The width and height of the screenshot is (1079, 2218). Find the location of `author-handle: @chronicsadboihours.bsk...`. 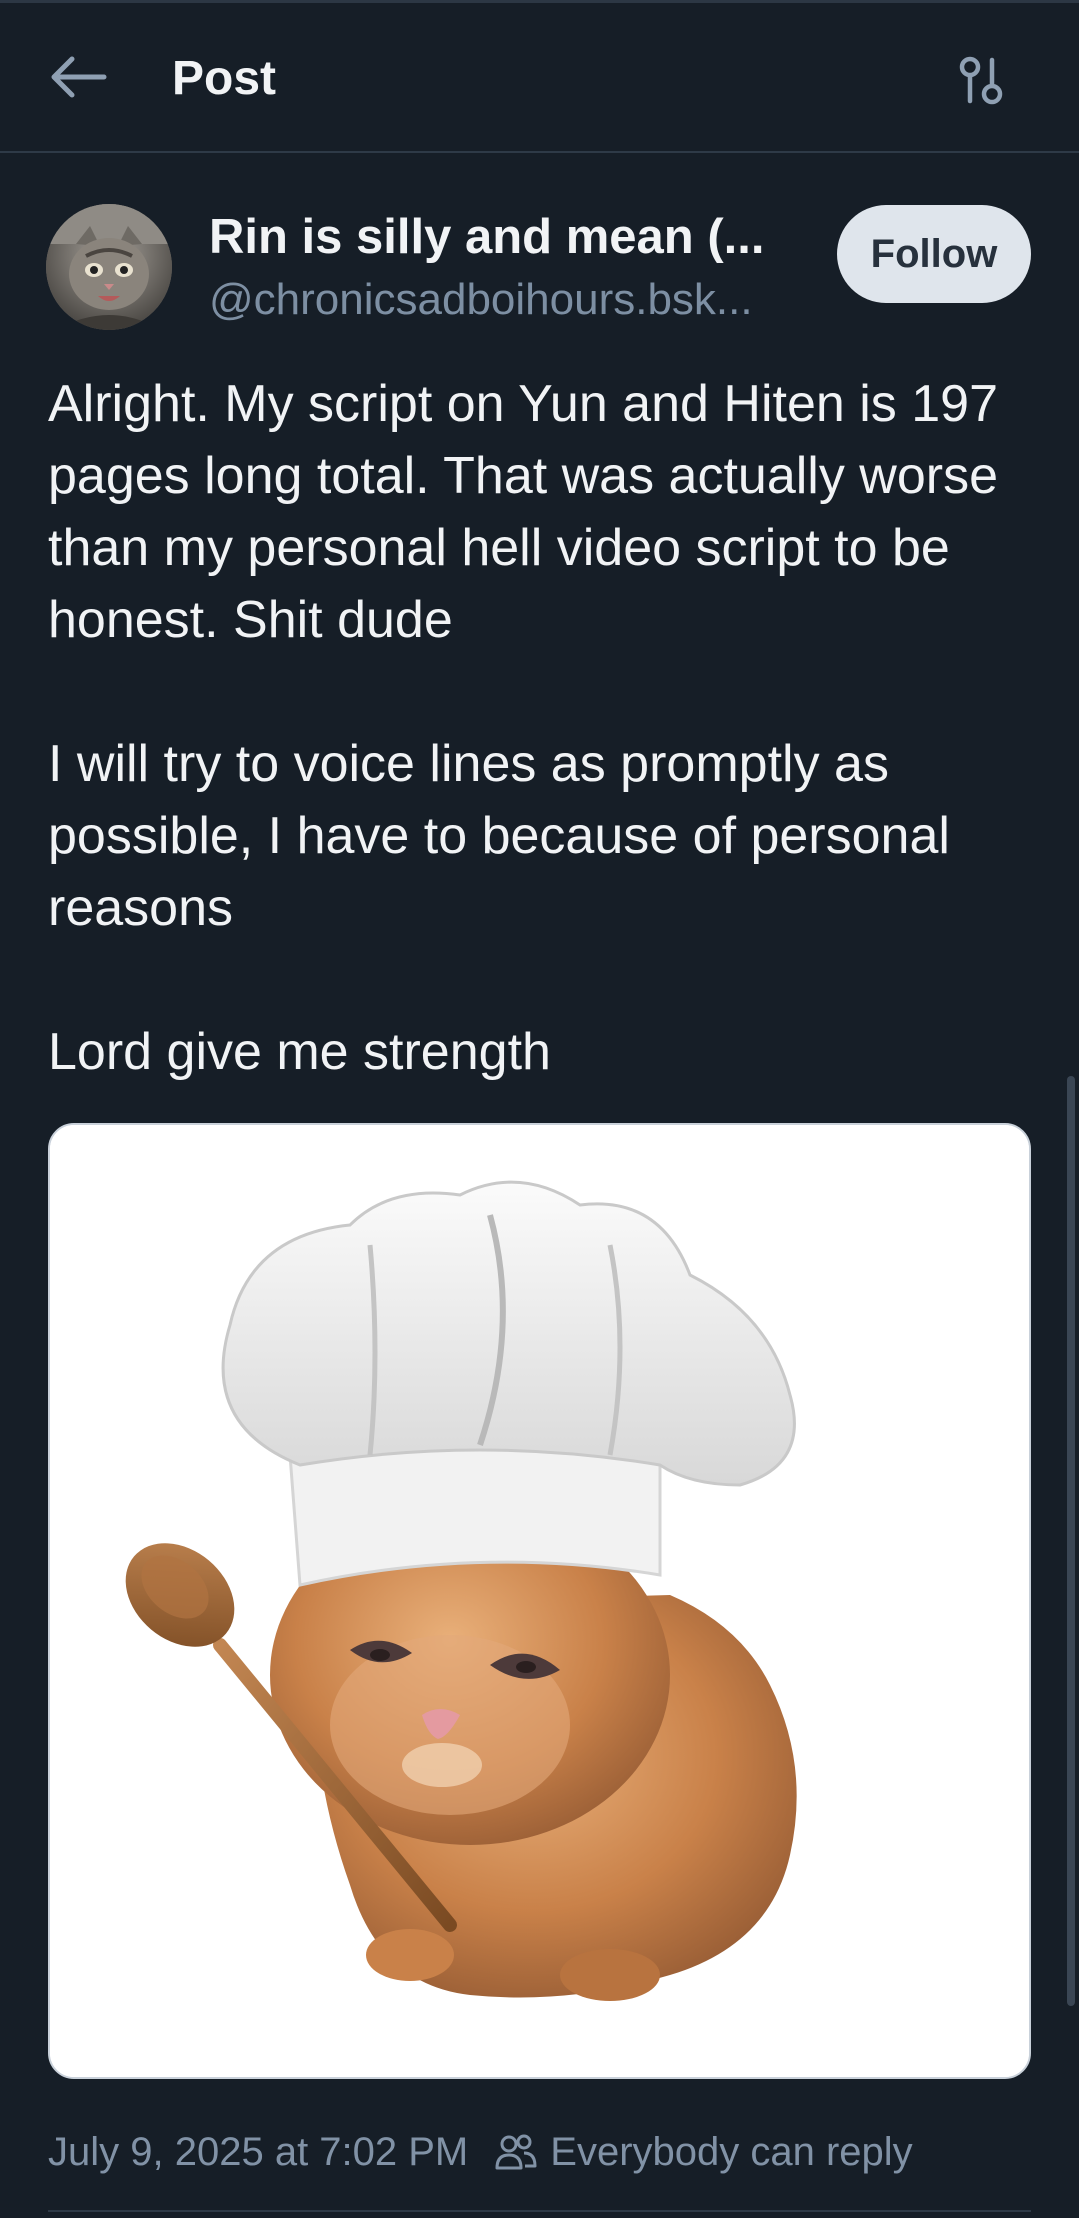

author-handle: @chronicsadboihours.bsk... is located at coordinates (509, 300).